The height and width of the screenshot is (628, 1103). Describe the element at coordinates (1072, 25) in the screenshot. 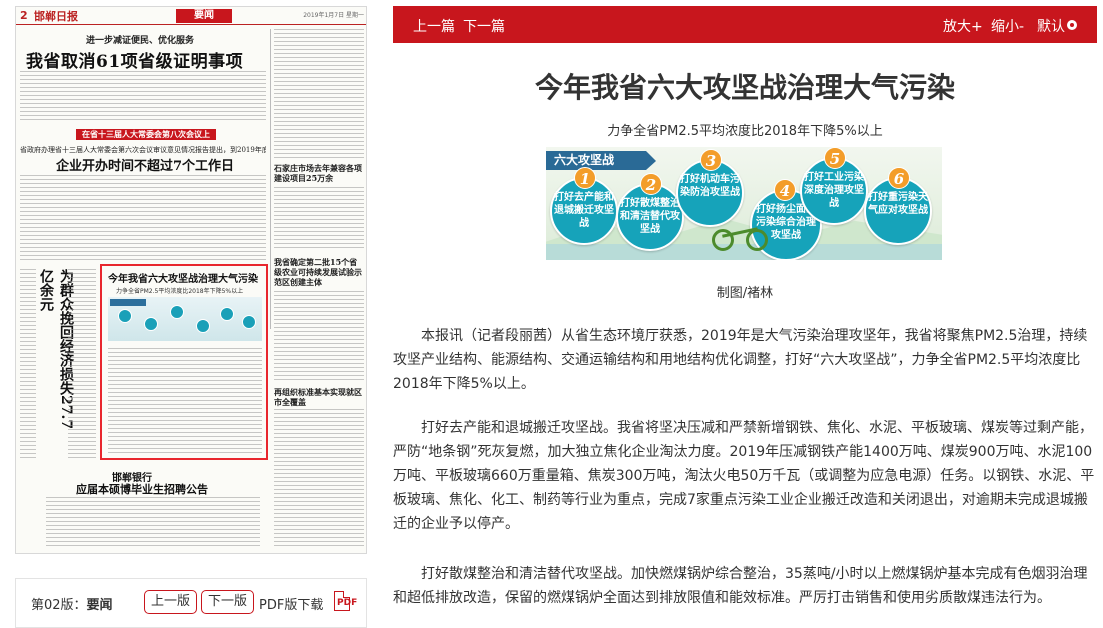

I see `reset-circle-icon` at that location.